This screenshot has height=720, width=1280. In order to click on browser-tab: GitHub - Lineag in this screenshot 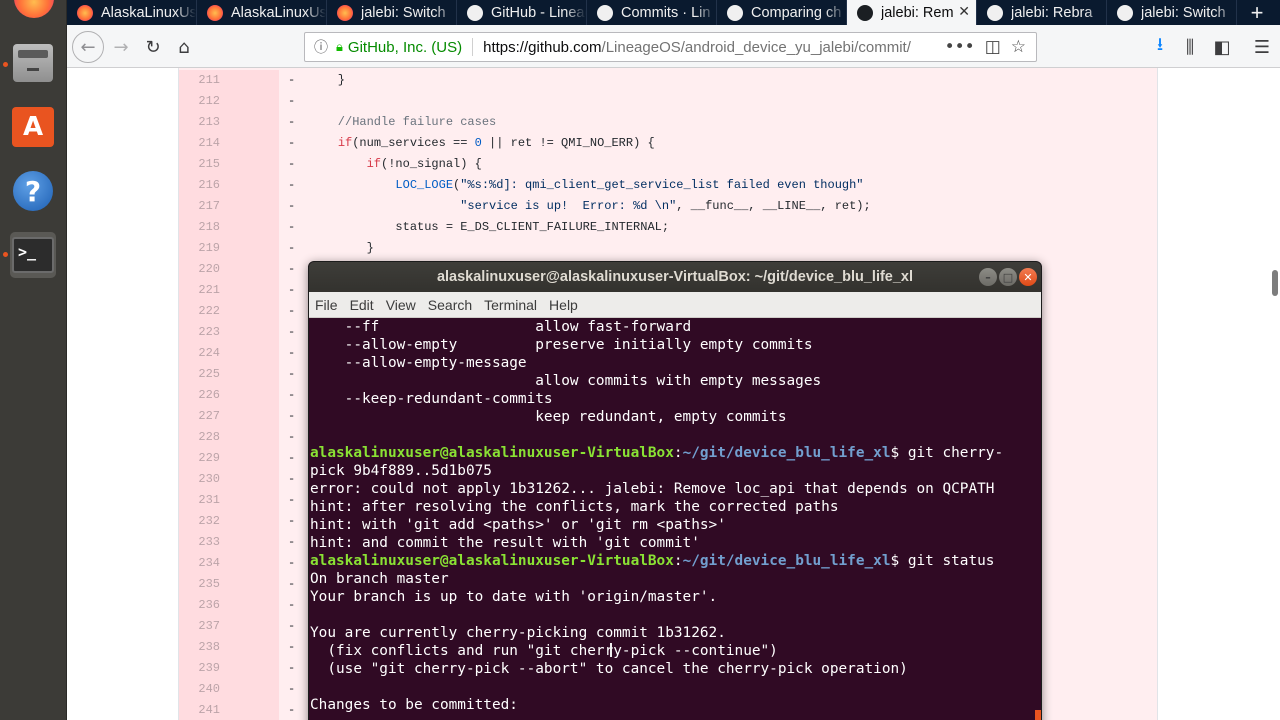, I will do `click(522, 12)`.